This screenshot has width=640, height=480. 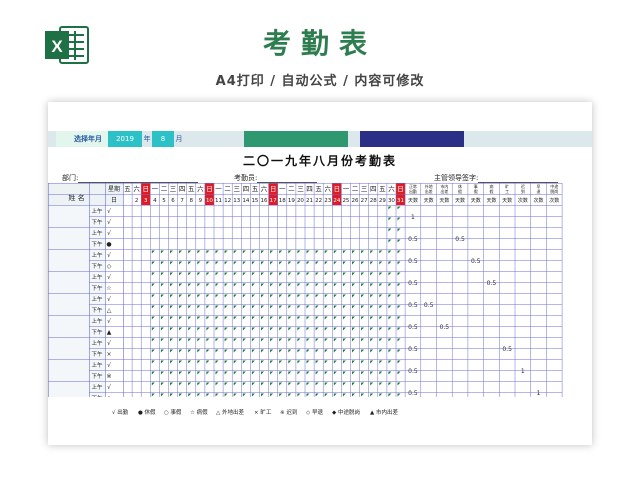 What do you see at coordinates (97, 299) in the screenshot?
I see `am-label: 上午` at bounding box center [97, 299].